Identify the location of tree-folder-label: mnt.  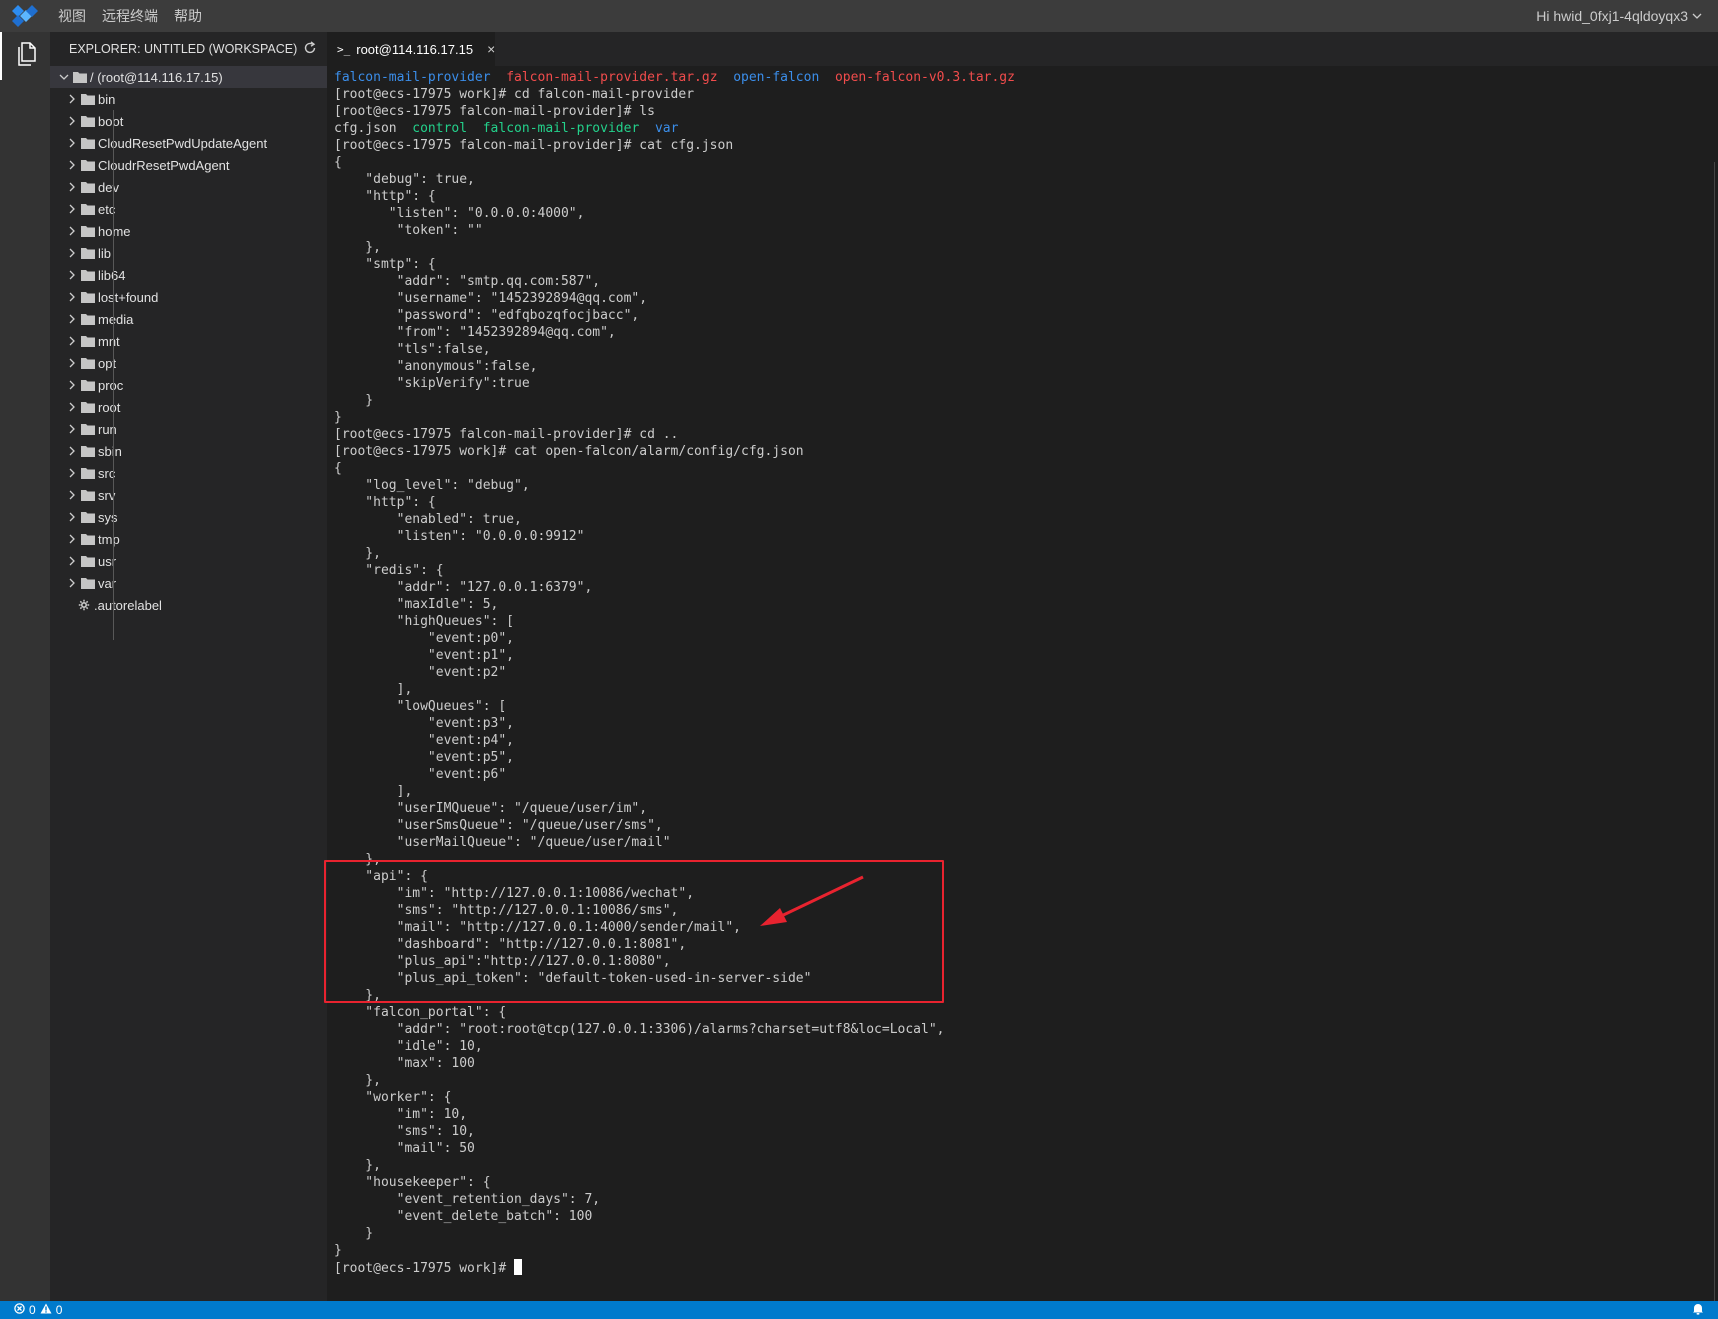
(109, 341).